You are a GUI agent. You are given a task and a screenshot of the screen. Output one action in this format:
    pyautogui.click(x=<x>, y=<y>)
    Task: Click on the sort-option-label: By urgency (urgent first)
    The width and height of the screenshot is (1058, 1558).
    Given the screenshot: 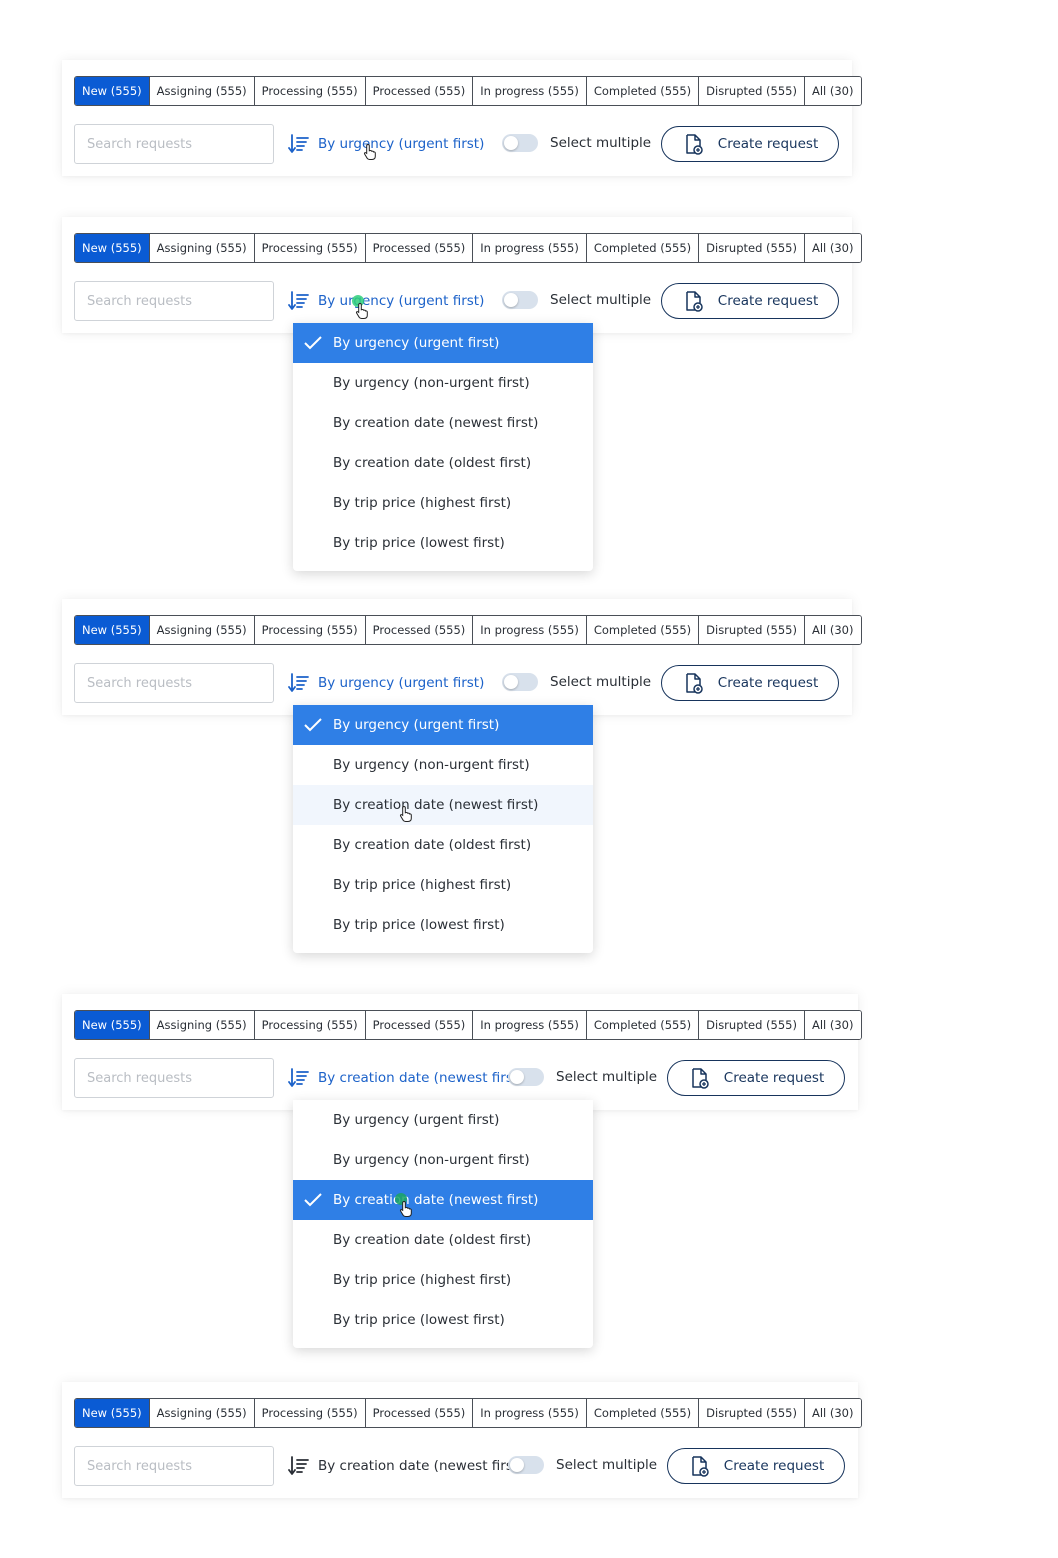 What is the action you would take?
    pyautogui.click(x=416, y=343)
    